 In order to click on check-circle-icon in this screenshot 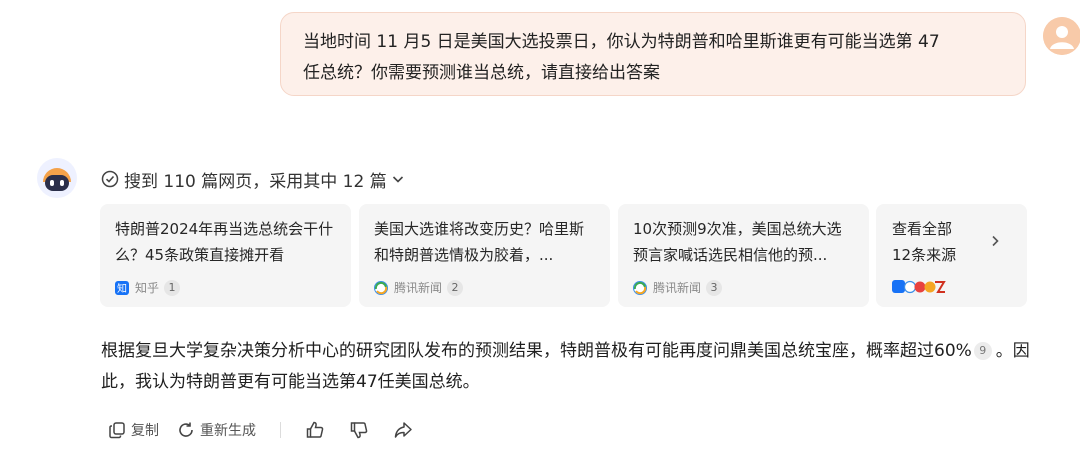, I will do `click(110, 179)`.